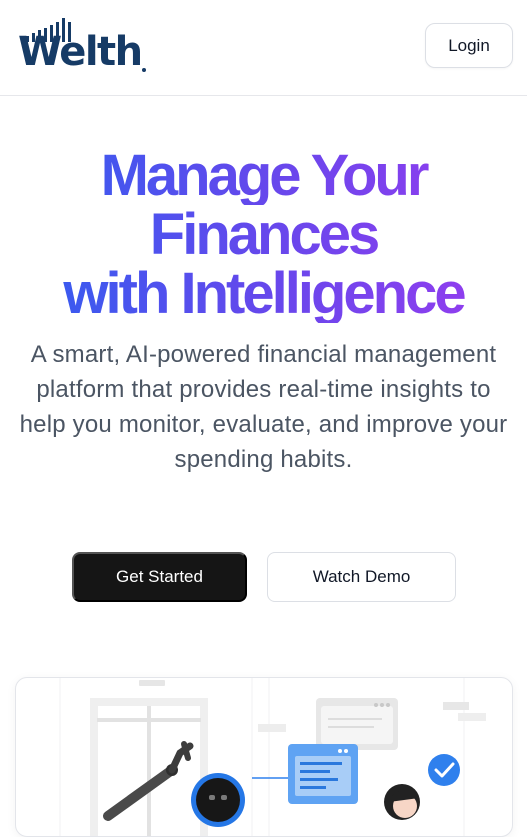 This screenshot has width=527, height=837. Describe the element at coordinates (343, 751) in the screenshot. I see `dashboard-window-icon` at that location.